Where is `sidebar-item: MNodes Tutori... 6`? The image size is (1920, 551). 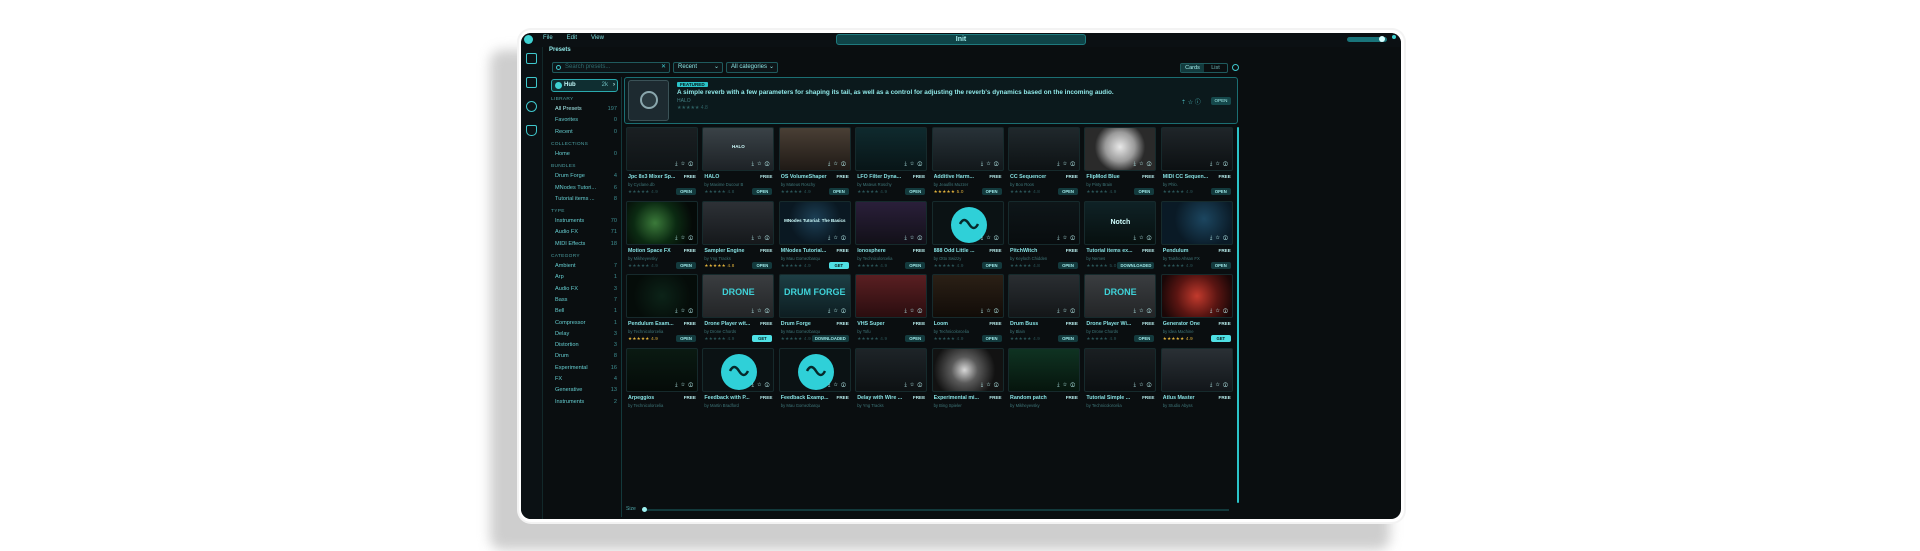
sidebar-item: MNodes Tutori... 6 is located at coordinates (586, 188).